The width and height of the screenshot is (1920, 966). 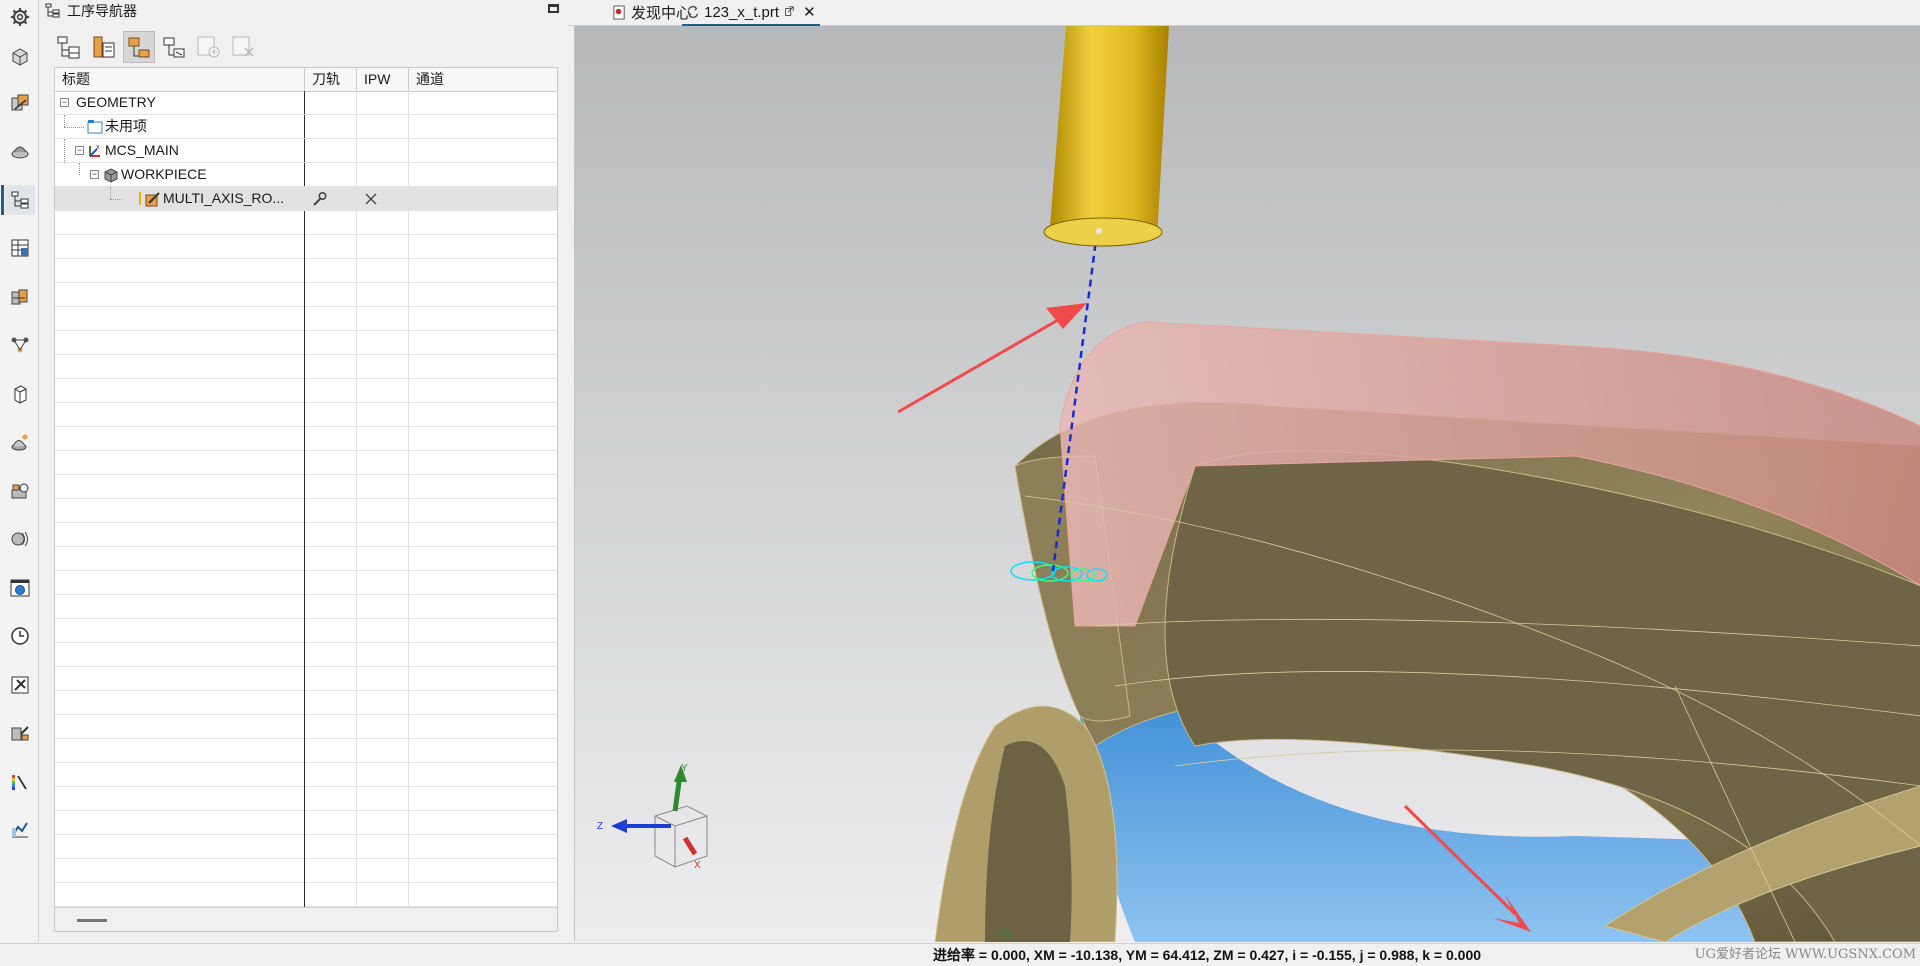 I want to click on maximize-icon, so click(x=553, y=8).